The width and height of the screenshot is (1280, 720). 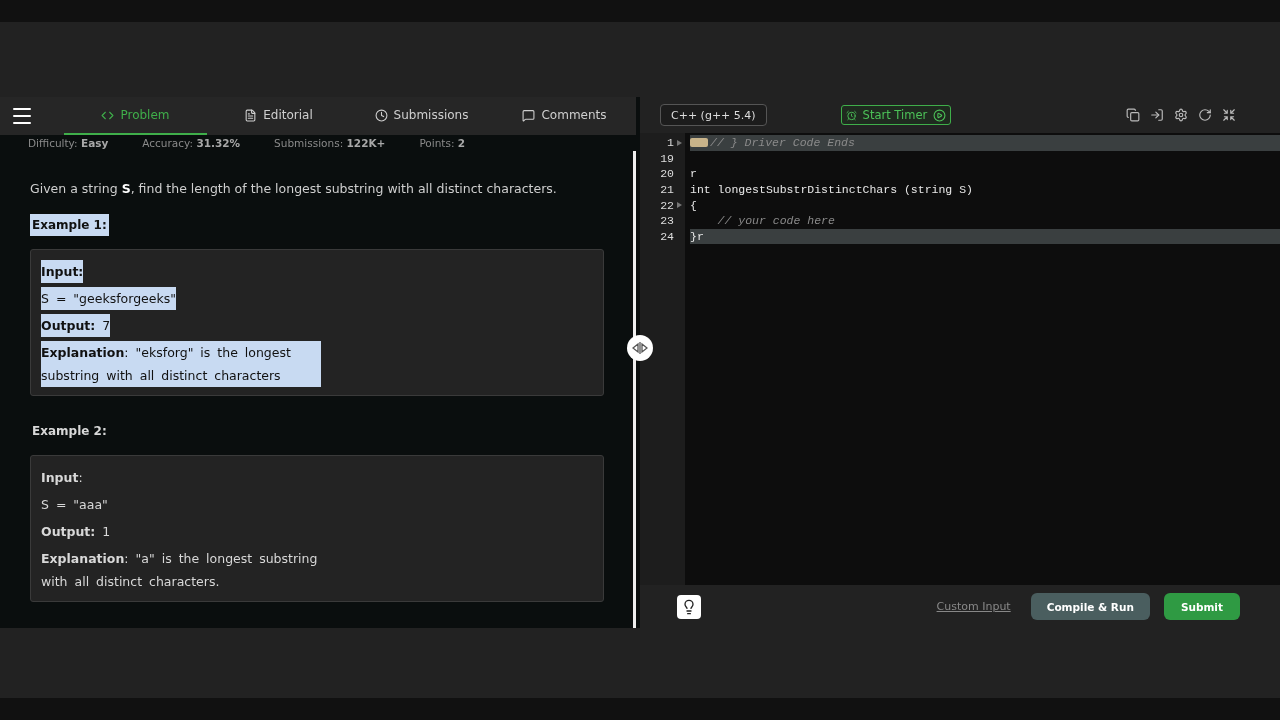 I want to click on line-number: 19, so click(x=666, y=158).